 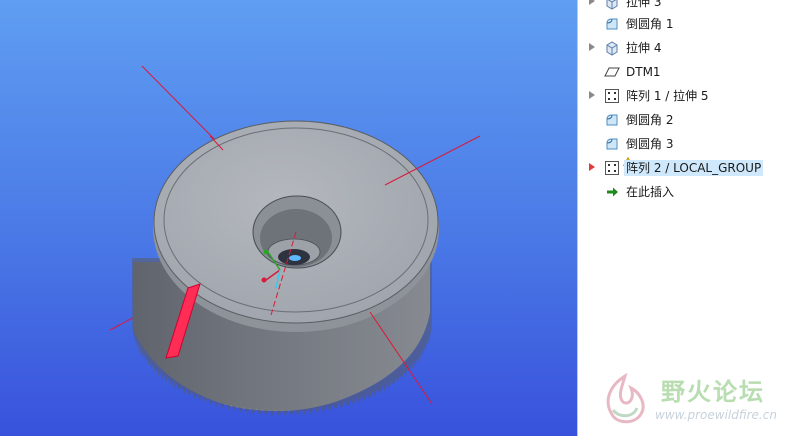 I want to click on tree-item-pattern-1: 阵列 1 / 拉伸 5, so click(x=690, y=96).